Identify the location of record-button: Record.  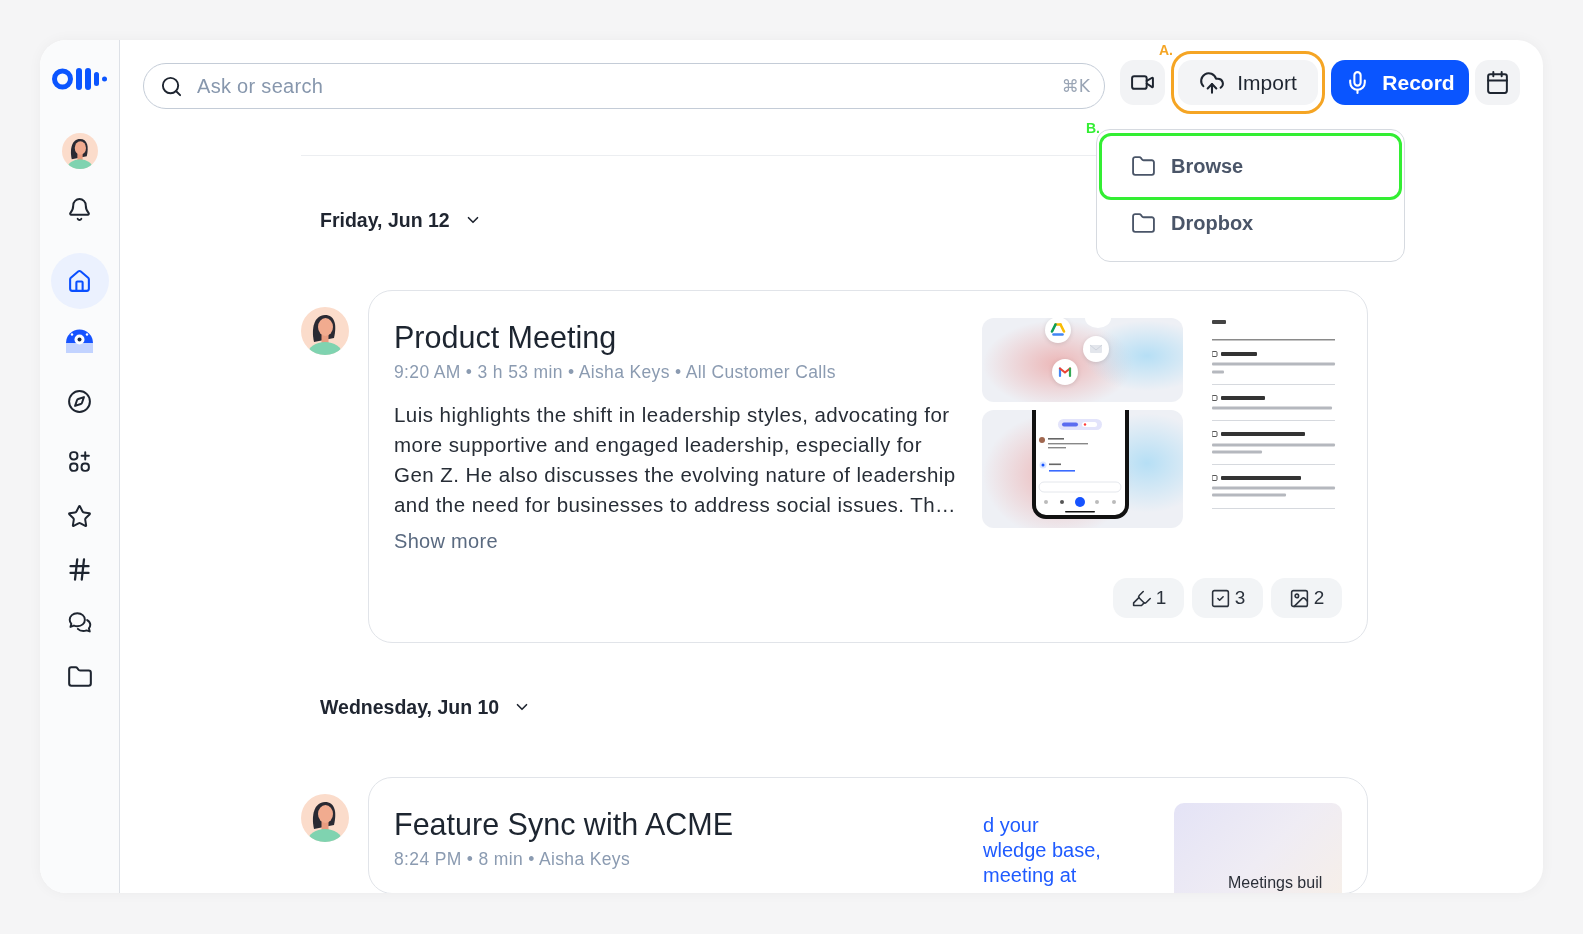
(1400, 82).